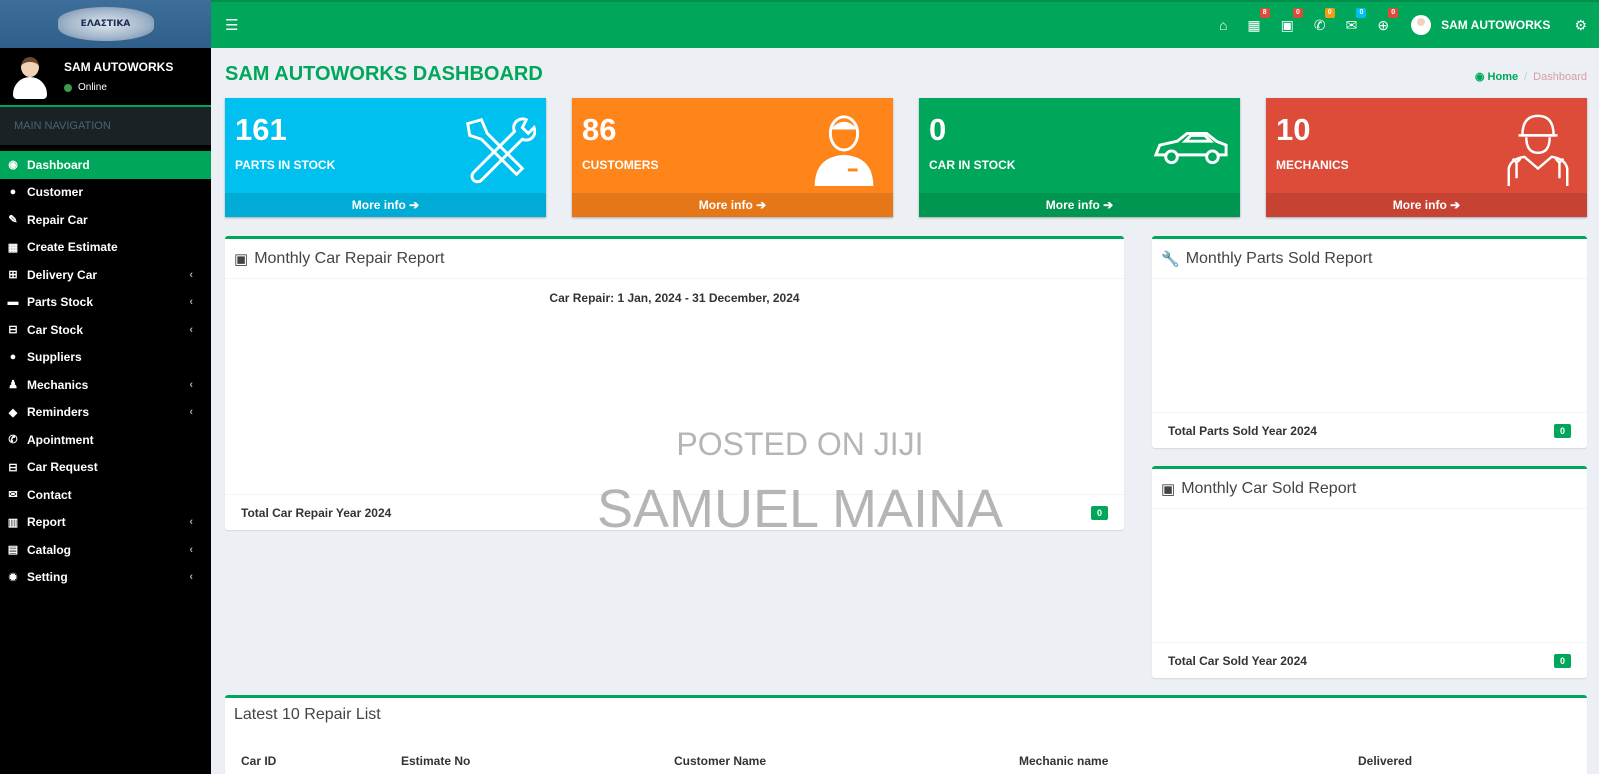  Describe the element at coordinates (58, 164) in the screenshot. I see `sidebar-item-label: Dashboard` at that location.